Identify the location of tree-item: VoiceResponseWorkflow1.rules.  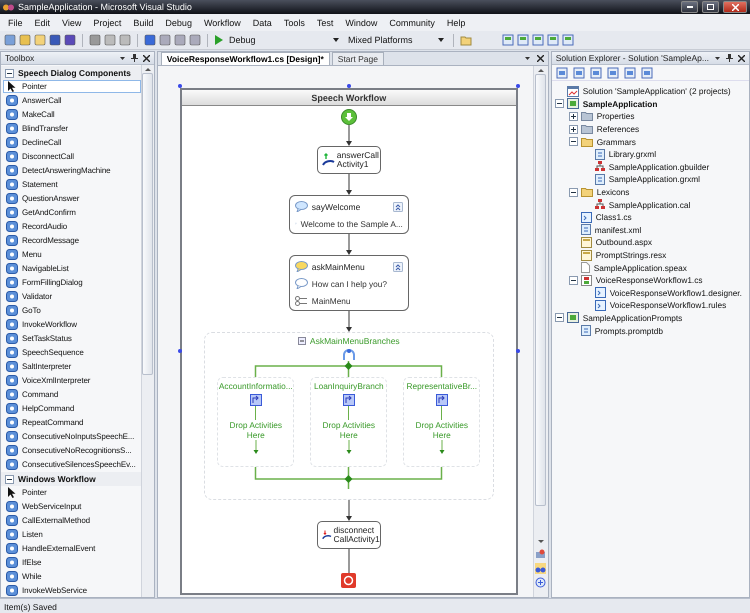
(660, 305).